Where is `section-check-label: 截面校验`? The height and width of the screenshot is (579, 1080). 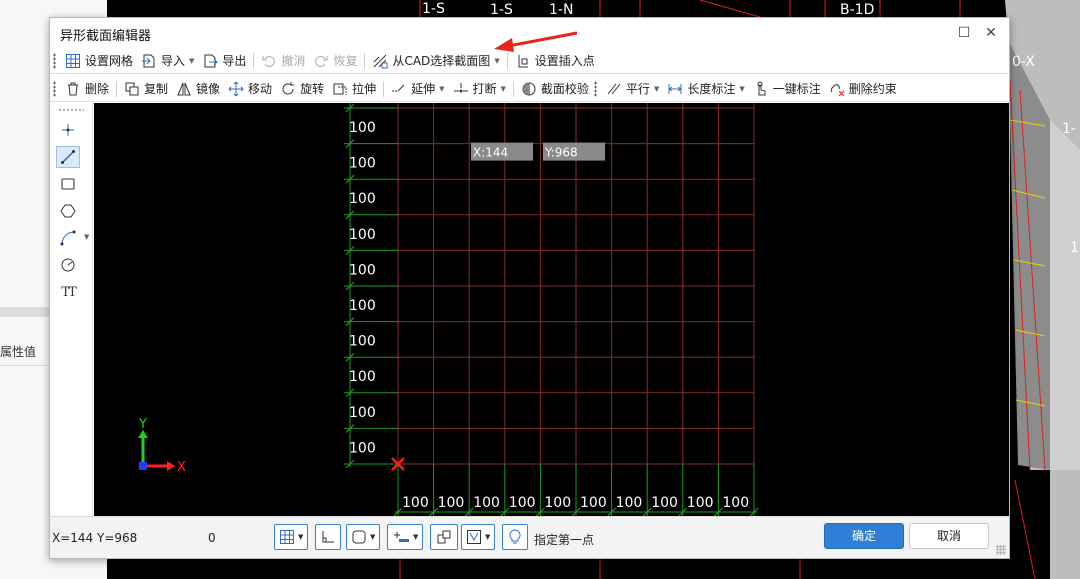
section-check-label: 截面校验 is located at coordinates (564, 89).